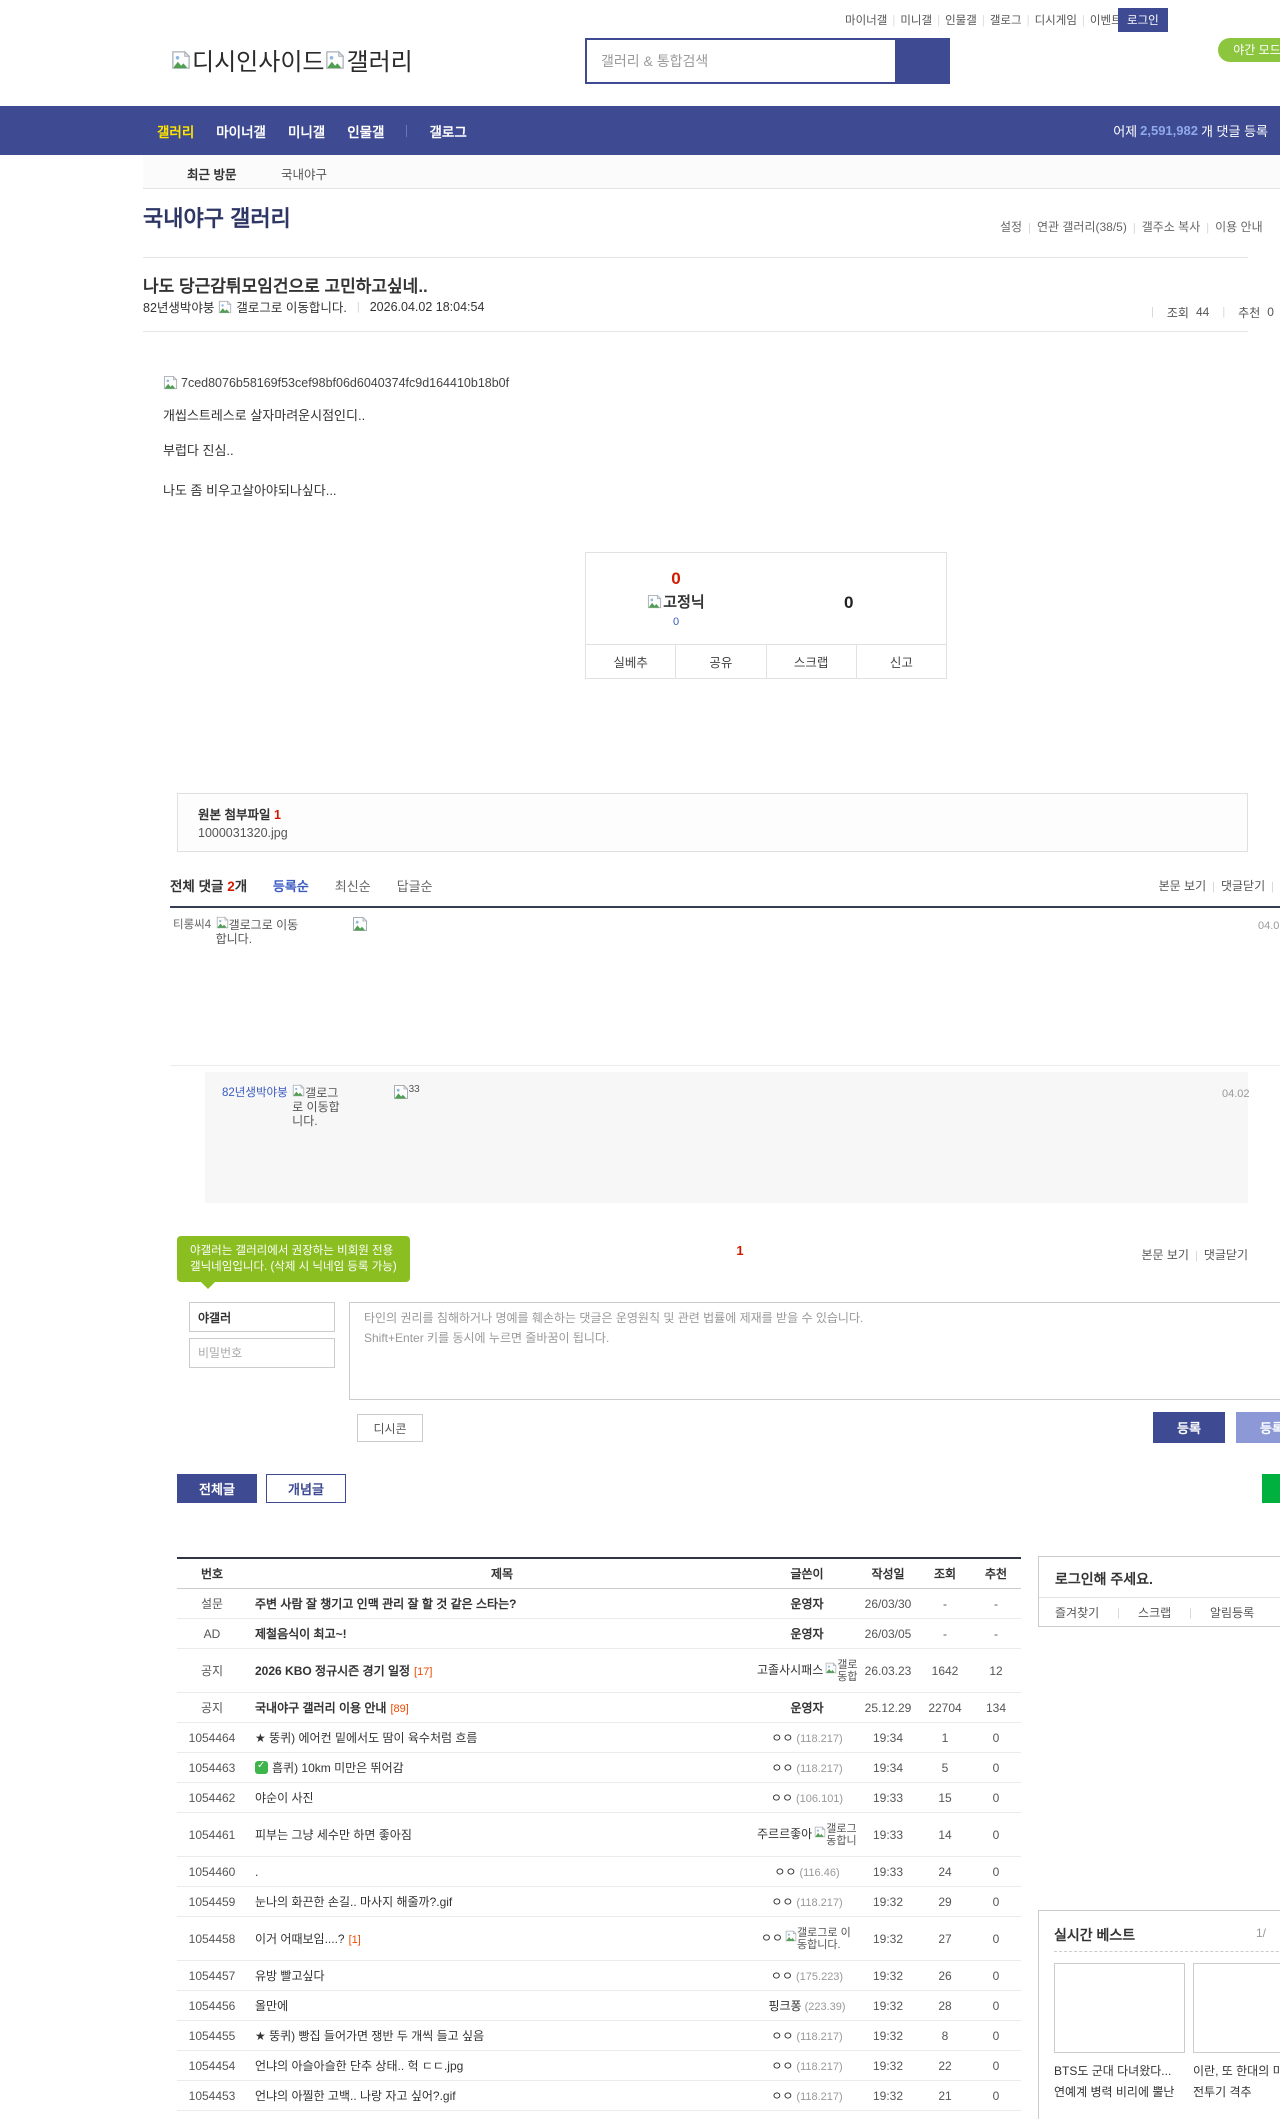  What do you see at coordinates (291, 59) in the screenshot?
I see `site-logo: 디시인사이드 갤러리` at bounding box center [291, 59].